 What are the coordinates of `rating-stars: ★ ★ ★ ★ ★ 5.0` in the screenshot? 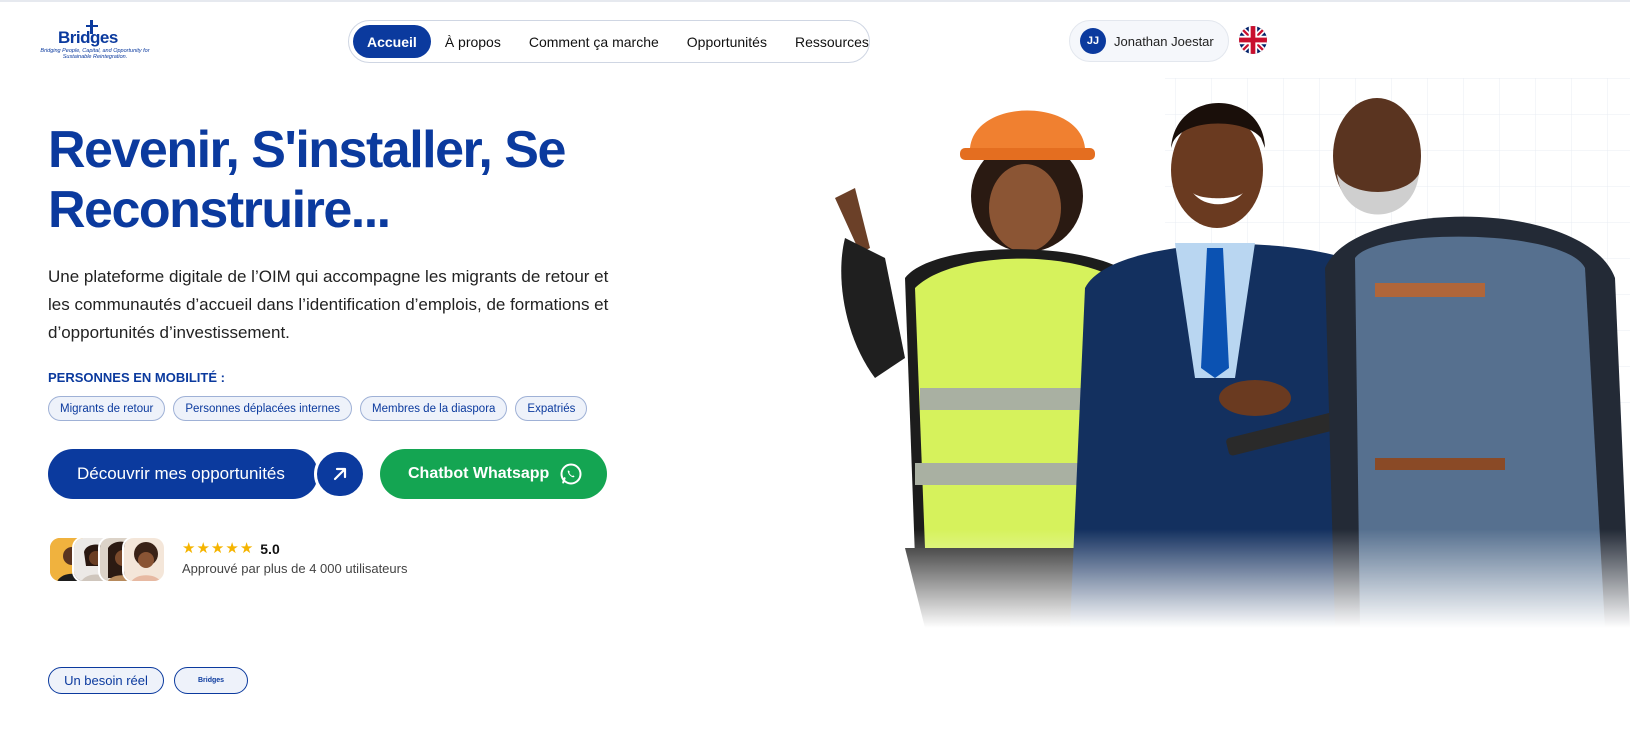 It's located at (231, 549).